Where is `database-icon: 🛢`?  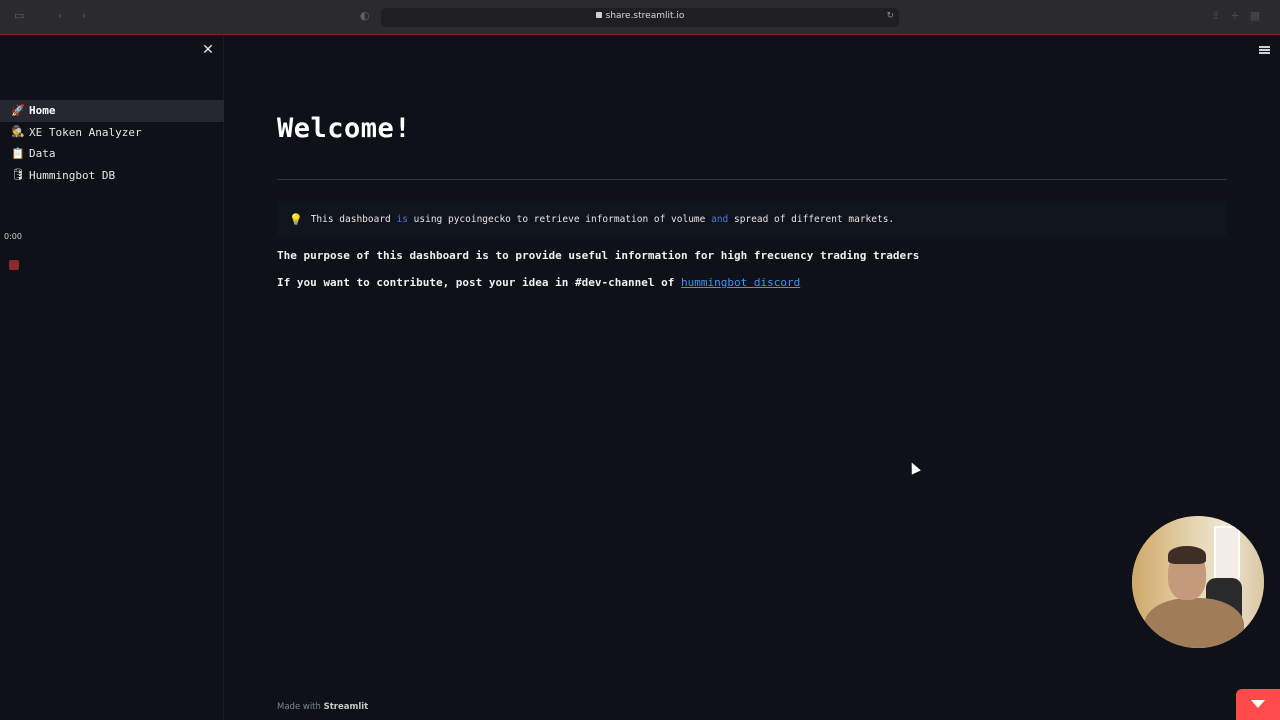 database-icon: 🛢 is located at coordinates (18, 175).